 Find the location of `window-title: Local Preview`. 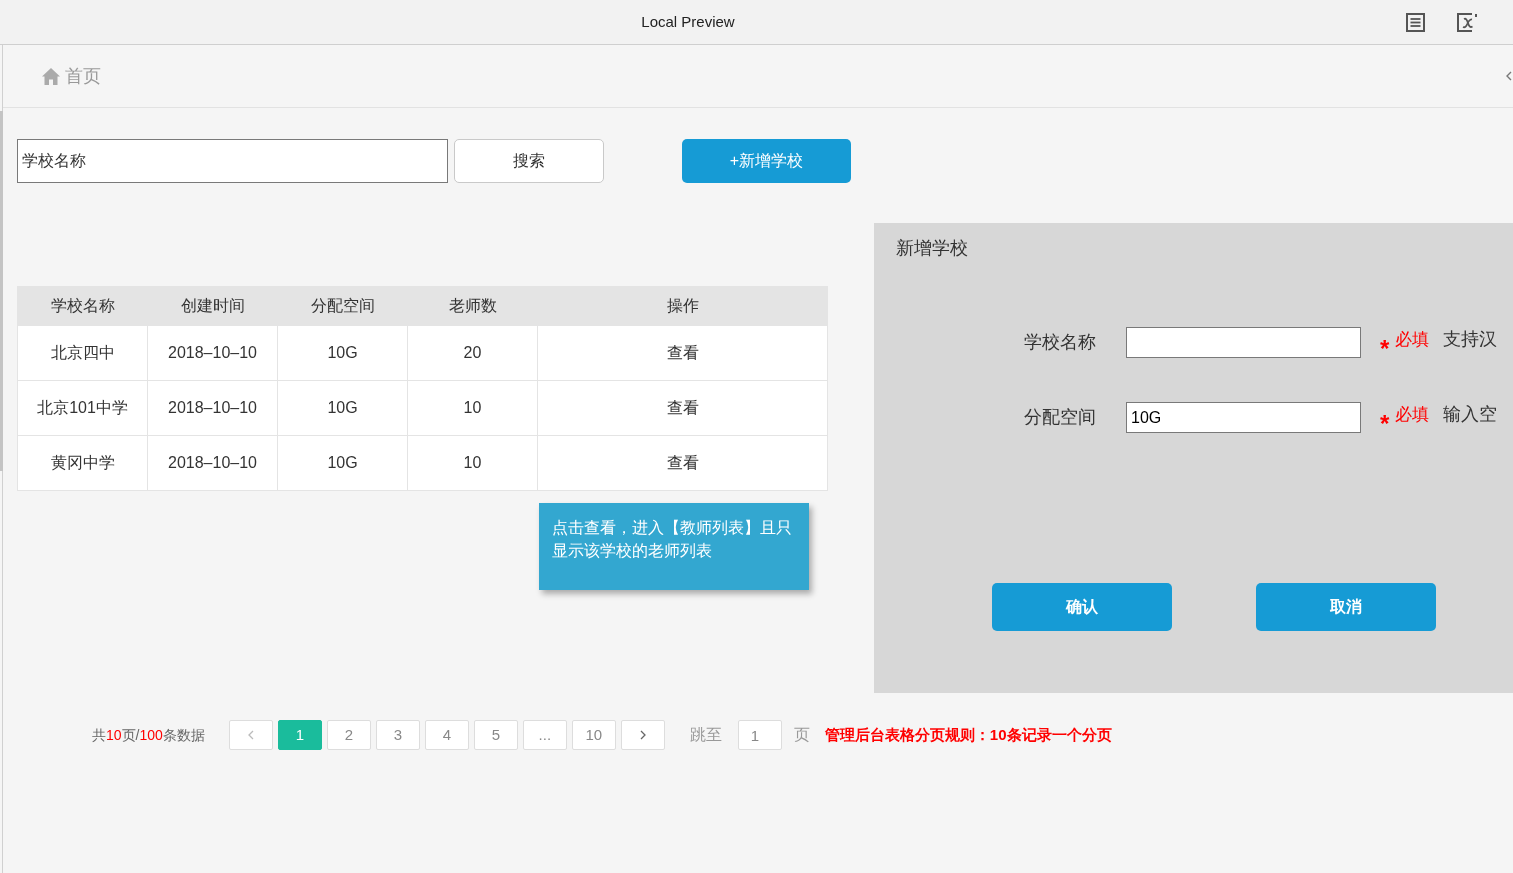

window-title: Local Preview is located at coordinates (688, 21).